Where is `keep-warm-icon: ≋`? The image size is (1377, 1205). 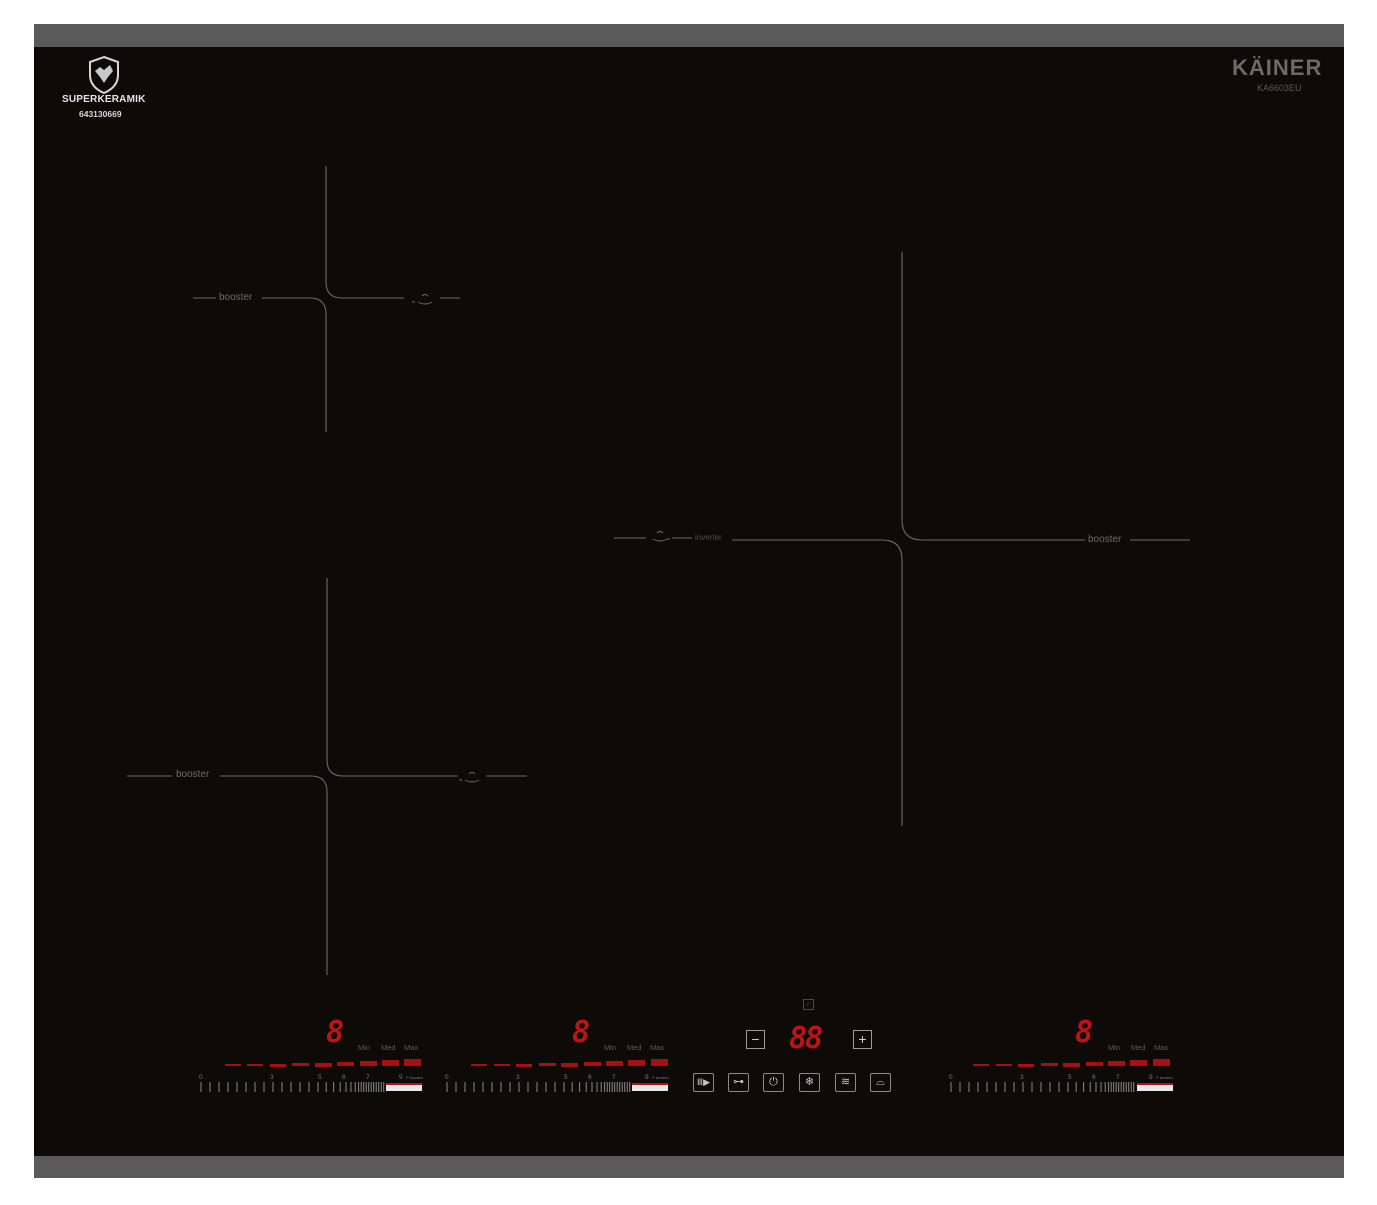 keep-warm-icon: ≋ is located at coordinates (845, 1082).